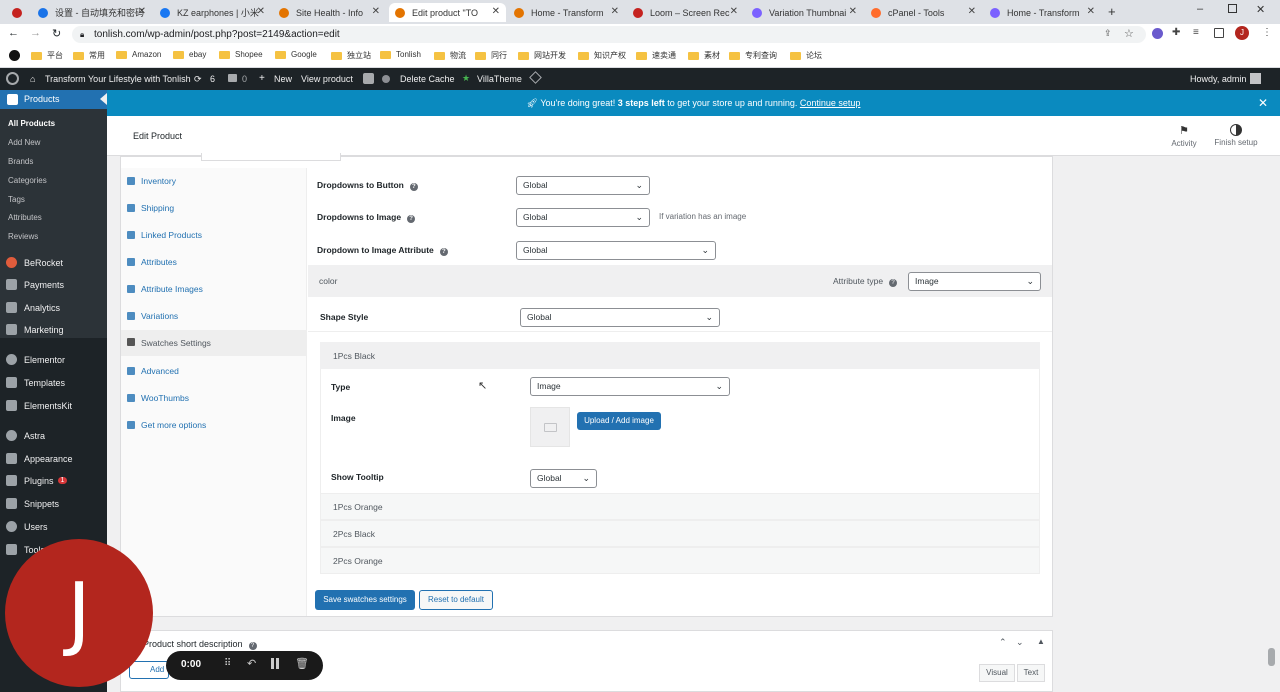  I want to click on sidebar-item-astra: Astra, so click(25, 435).